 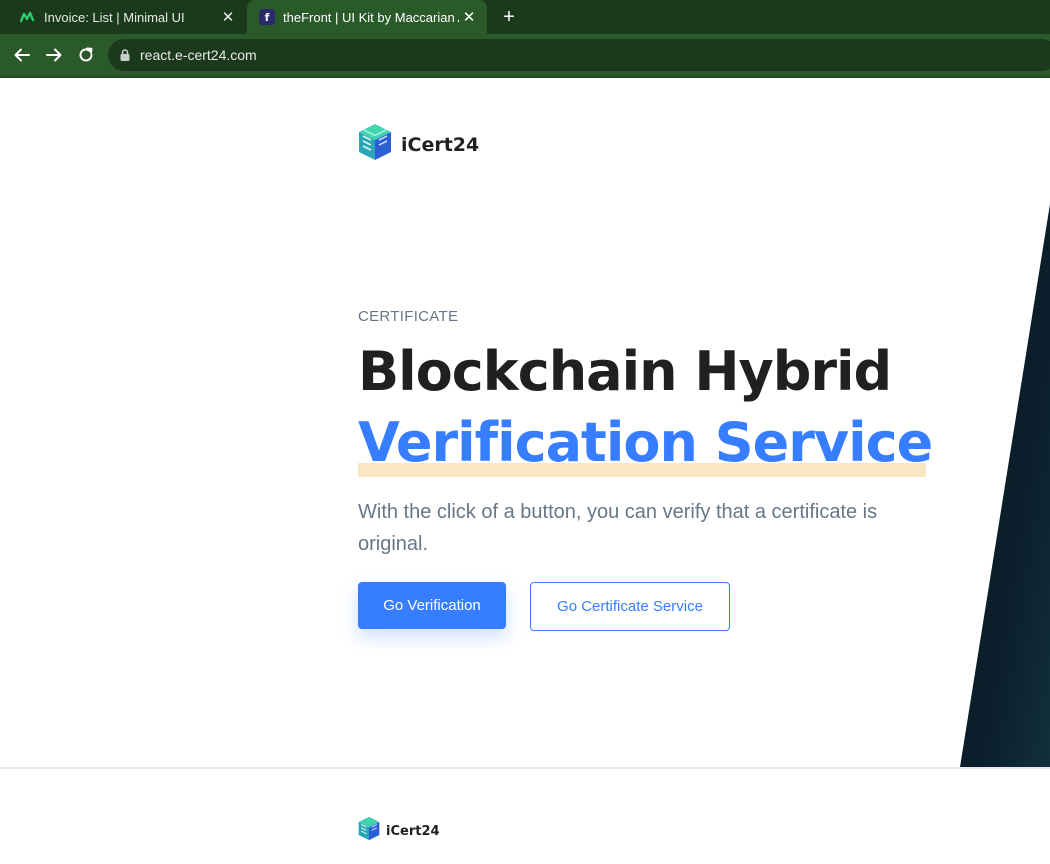 I want to click on tab-invoice-list: Invoice: List | Minimal UI ✕, so click(x=127, y=17).